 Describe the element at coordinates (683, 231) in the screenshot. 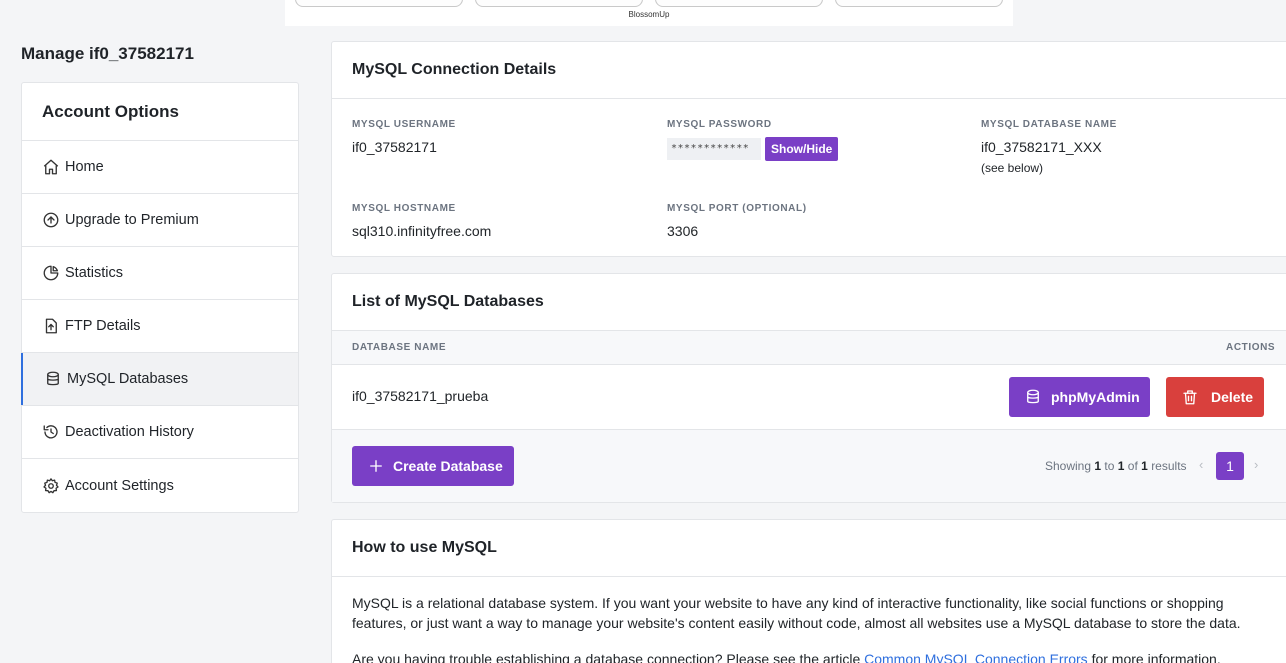

I see `port-value: 3306` at that location.